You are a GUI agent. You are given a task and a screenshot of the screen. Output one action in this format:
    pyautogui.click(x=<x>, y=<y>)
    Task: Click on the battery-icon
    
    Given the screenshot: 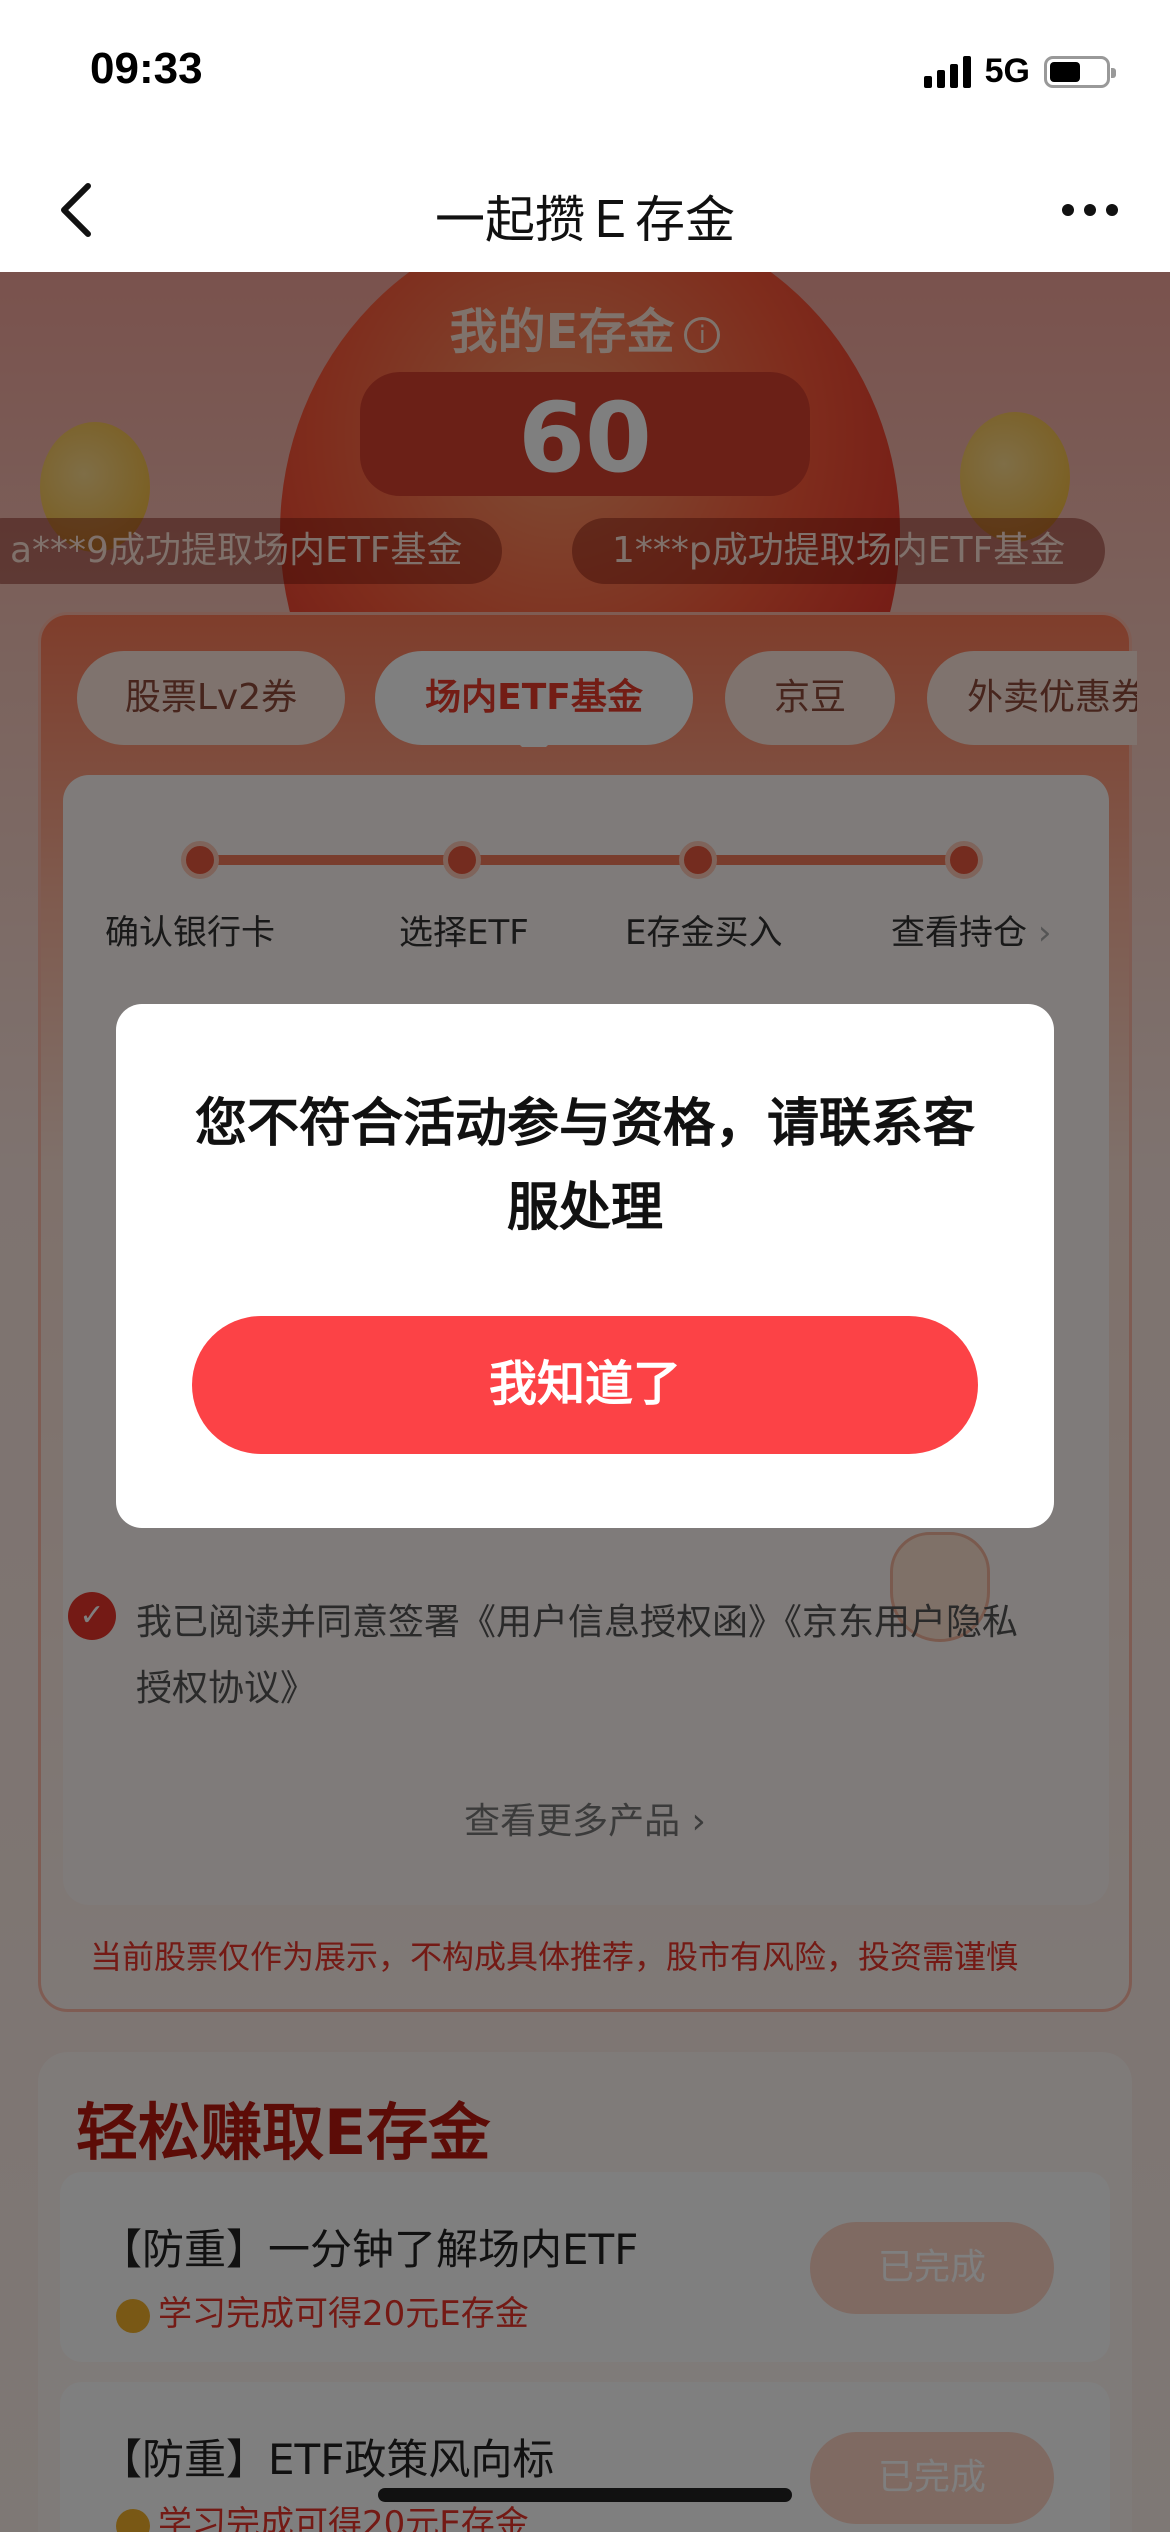 What is the action you would take?
    pyautogui.click(x=1080, y=71)
    